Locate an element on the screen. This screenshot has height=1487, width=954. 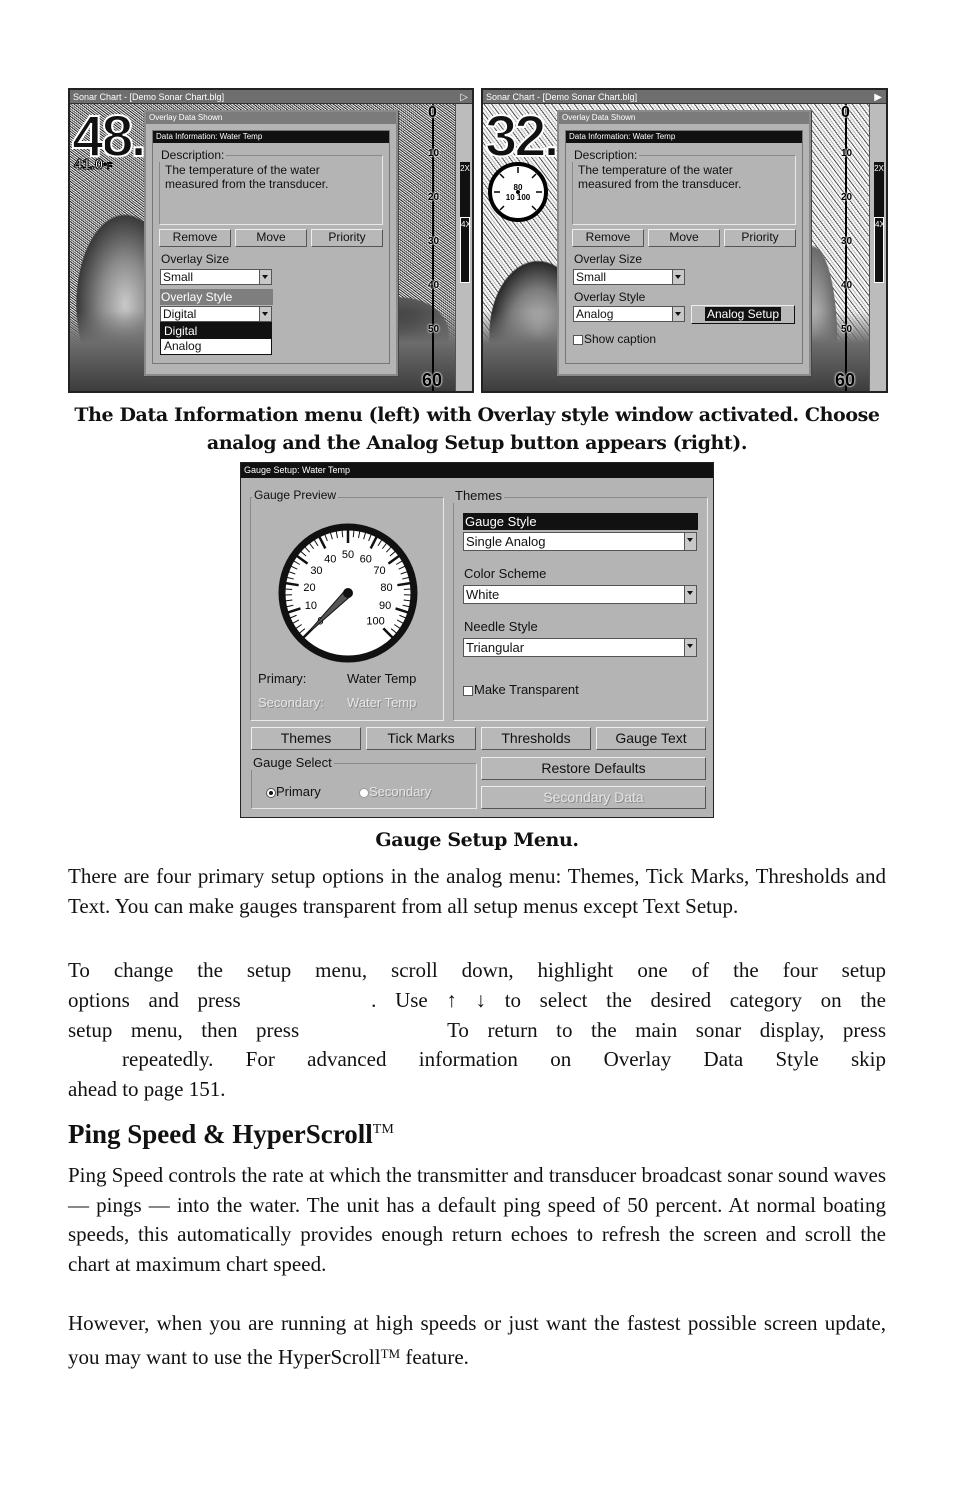
gauge-preview-label: Gauge Preview is located at coordinates (295, 495).